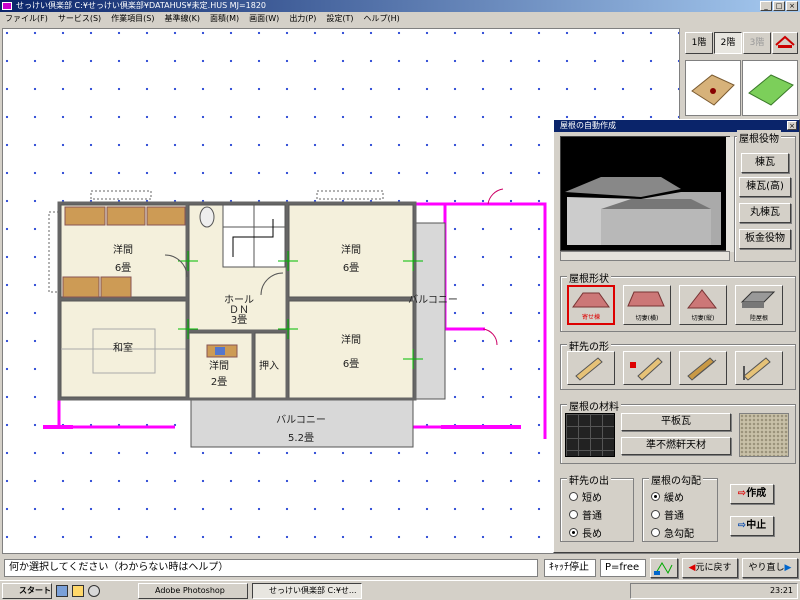 The height and width of the screenshot is (600, 800). Describe the element at coordinates (220, 351) in the screenshot. I see `chair-icon` at that location.